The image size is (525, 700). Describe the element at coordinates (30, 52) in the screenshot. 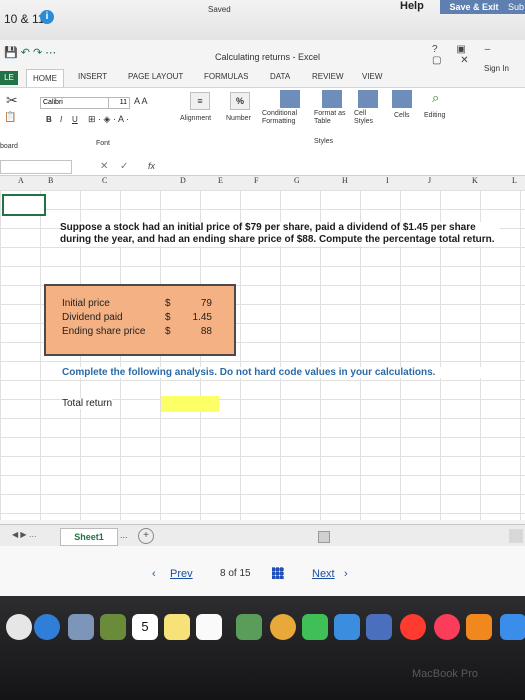

I see `quick-access-toolbar: 💾 ↶ ↷ ⋯` at that location.